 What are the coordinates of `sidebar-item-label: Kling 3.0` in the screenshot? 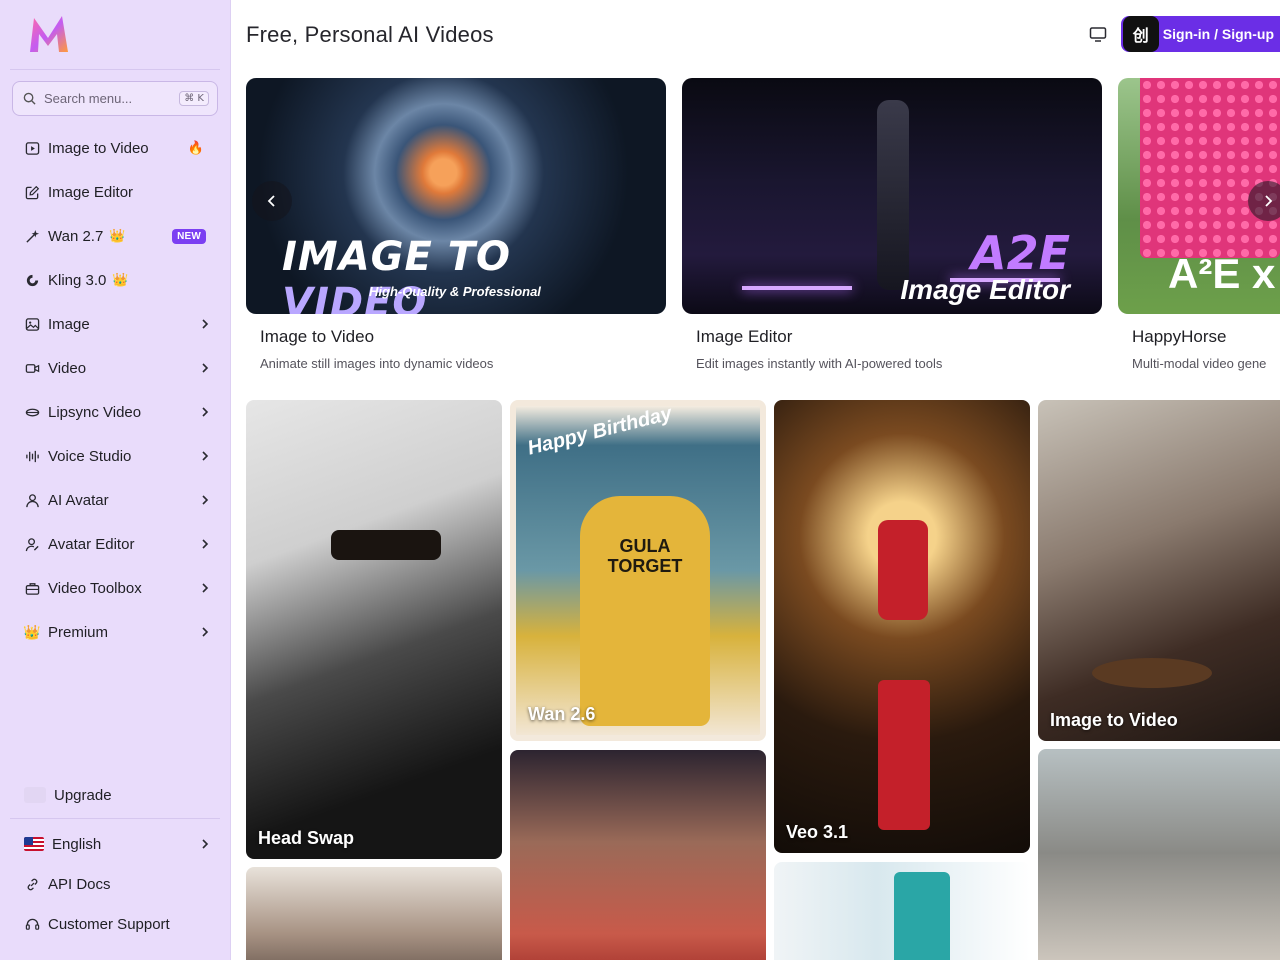 It's located at (77, 280).